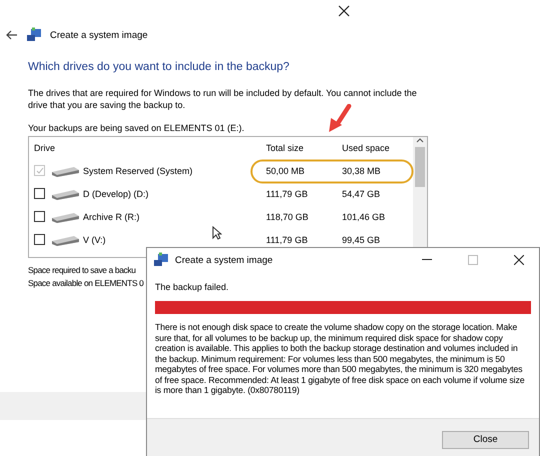 Image resolution: width=540 pixels, height=456 pixels. I want to click on space-available-text: Space available on ELEMENTS 0, so click(86, 283).